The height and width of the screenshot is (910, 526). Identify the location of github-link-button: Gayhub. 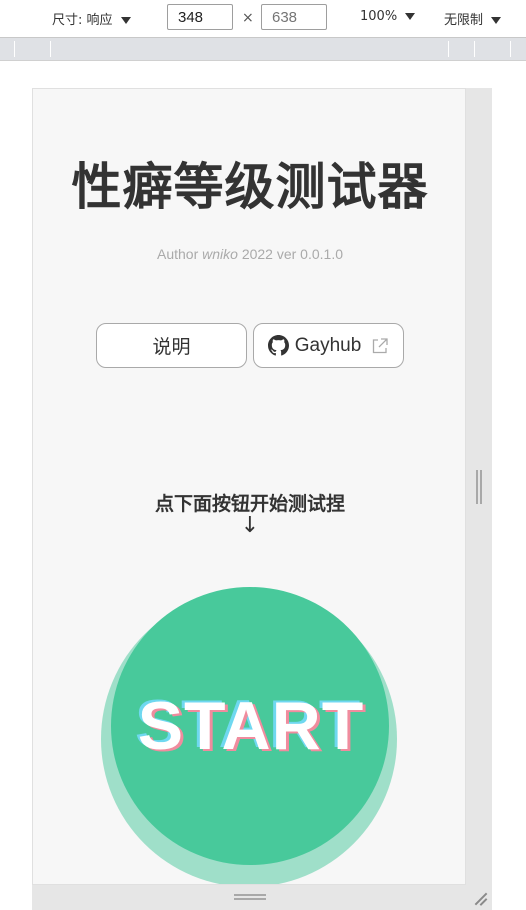
(328, 345).